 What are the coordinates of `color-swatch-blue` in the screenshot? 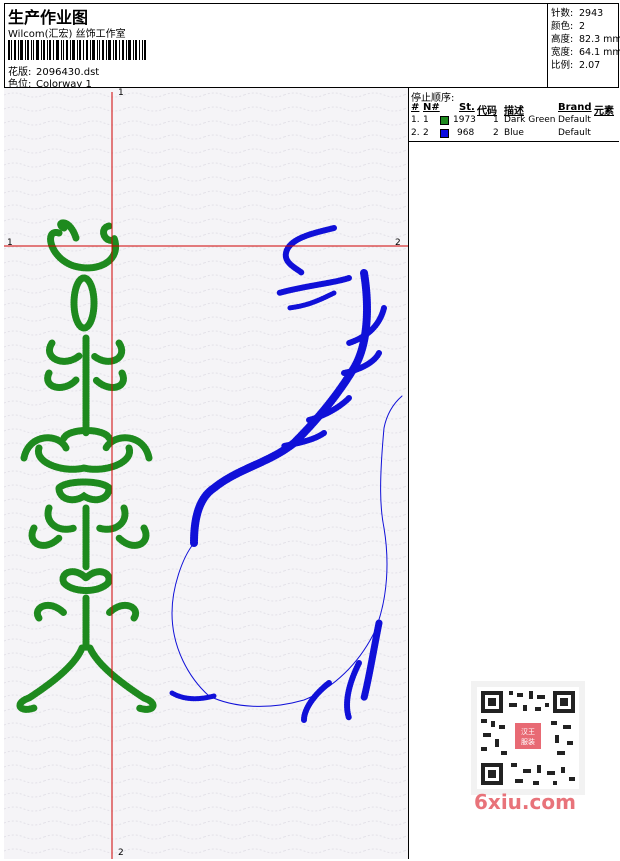 It's located at (444, 133).